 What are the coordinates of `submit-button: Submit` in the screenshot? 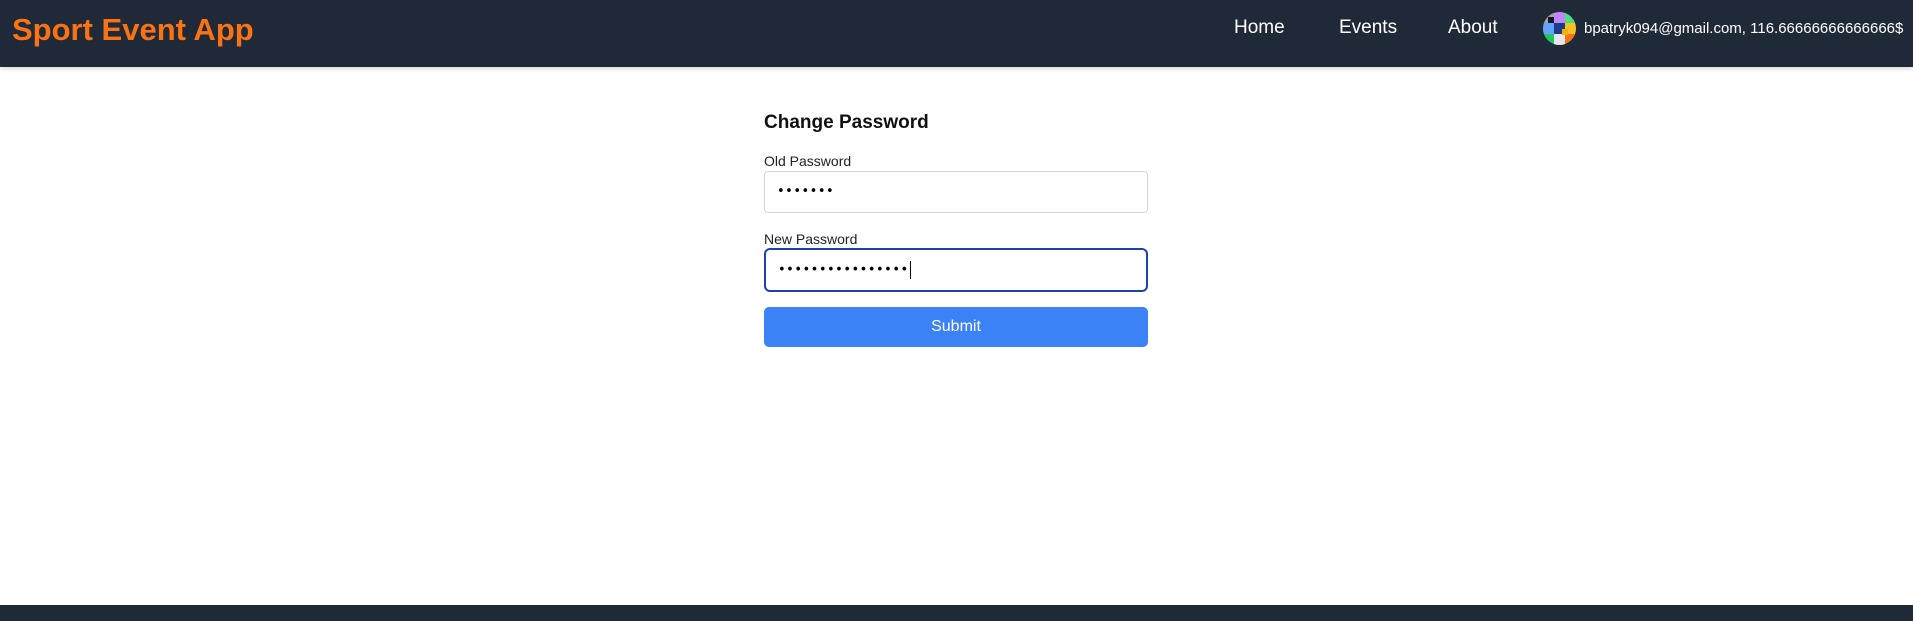 It's located at (956, 327).